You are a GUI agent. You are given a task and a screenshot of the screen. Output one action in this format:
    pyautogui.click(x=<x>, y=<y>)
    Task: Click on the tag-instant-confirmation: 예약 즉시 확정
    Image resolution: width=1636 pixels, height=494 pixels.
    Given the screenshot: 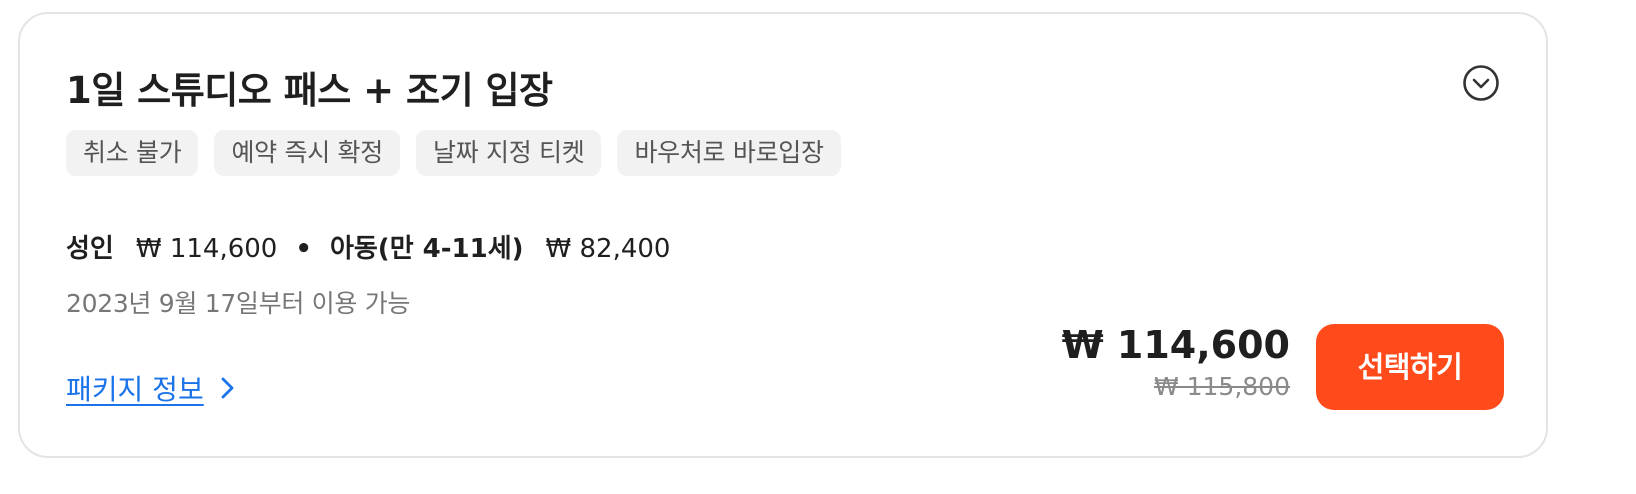 What is the action you would take?
    pyautogui.click(x=307, y=153)
    